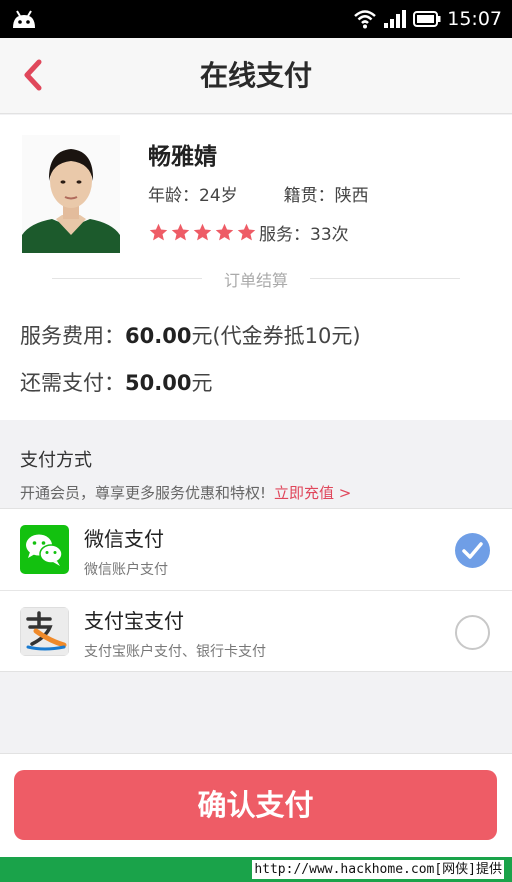 The height and width of the screenshot is (882, 512). I want to click on nav-bar: 在线支付, so click(256, 76).